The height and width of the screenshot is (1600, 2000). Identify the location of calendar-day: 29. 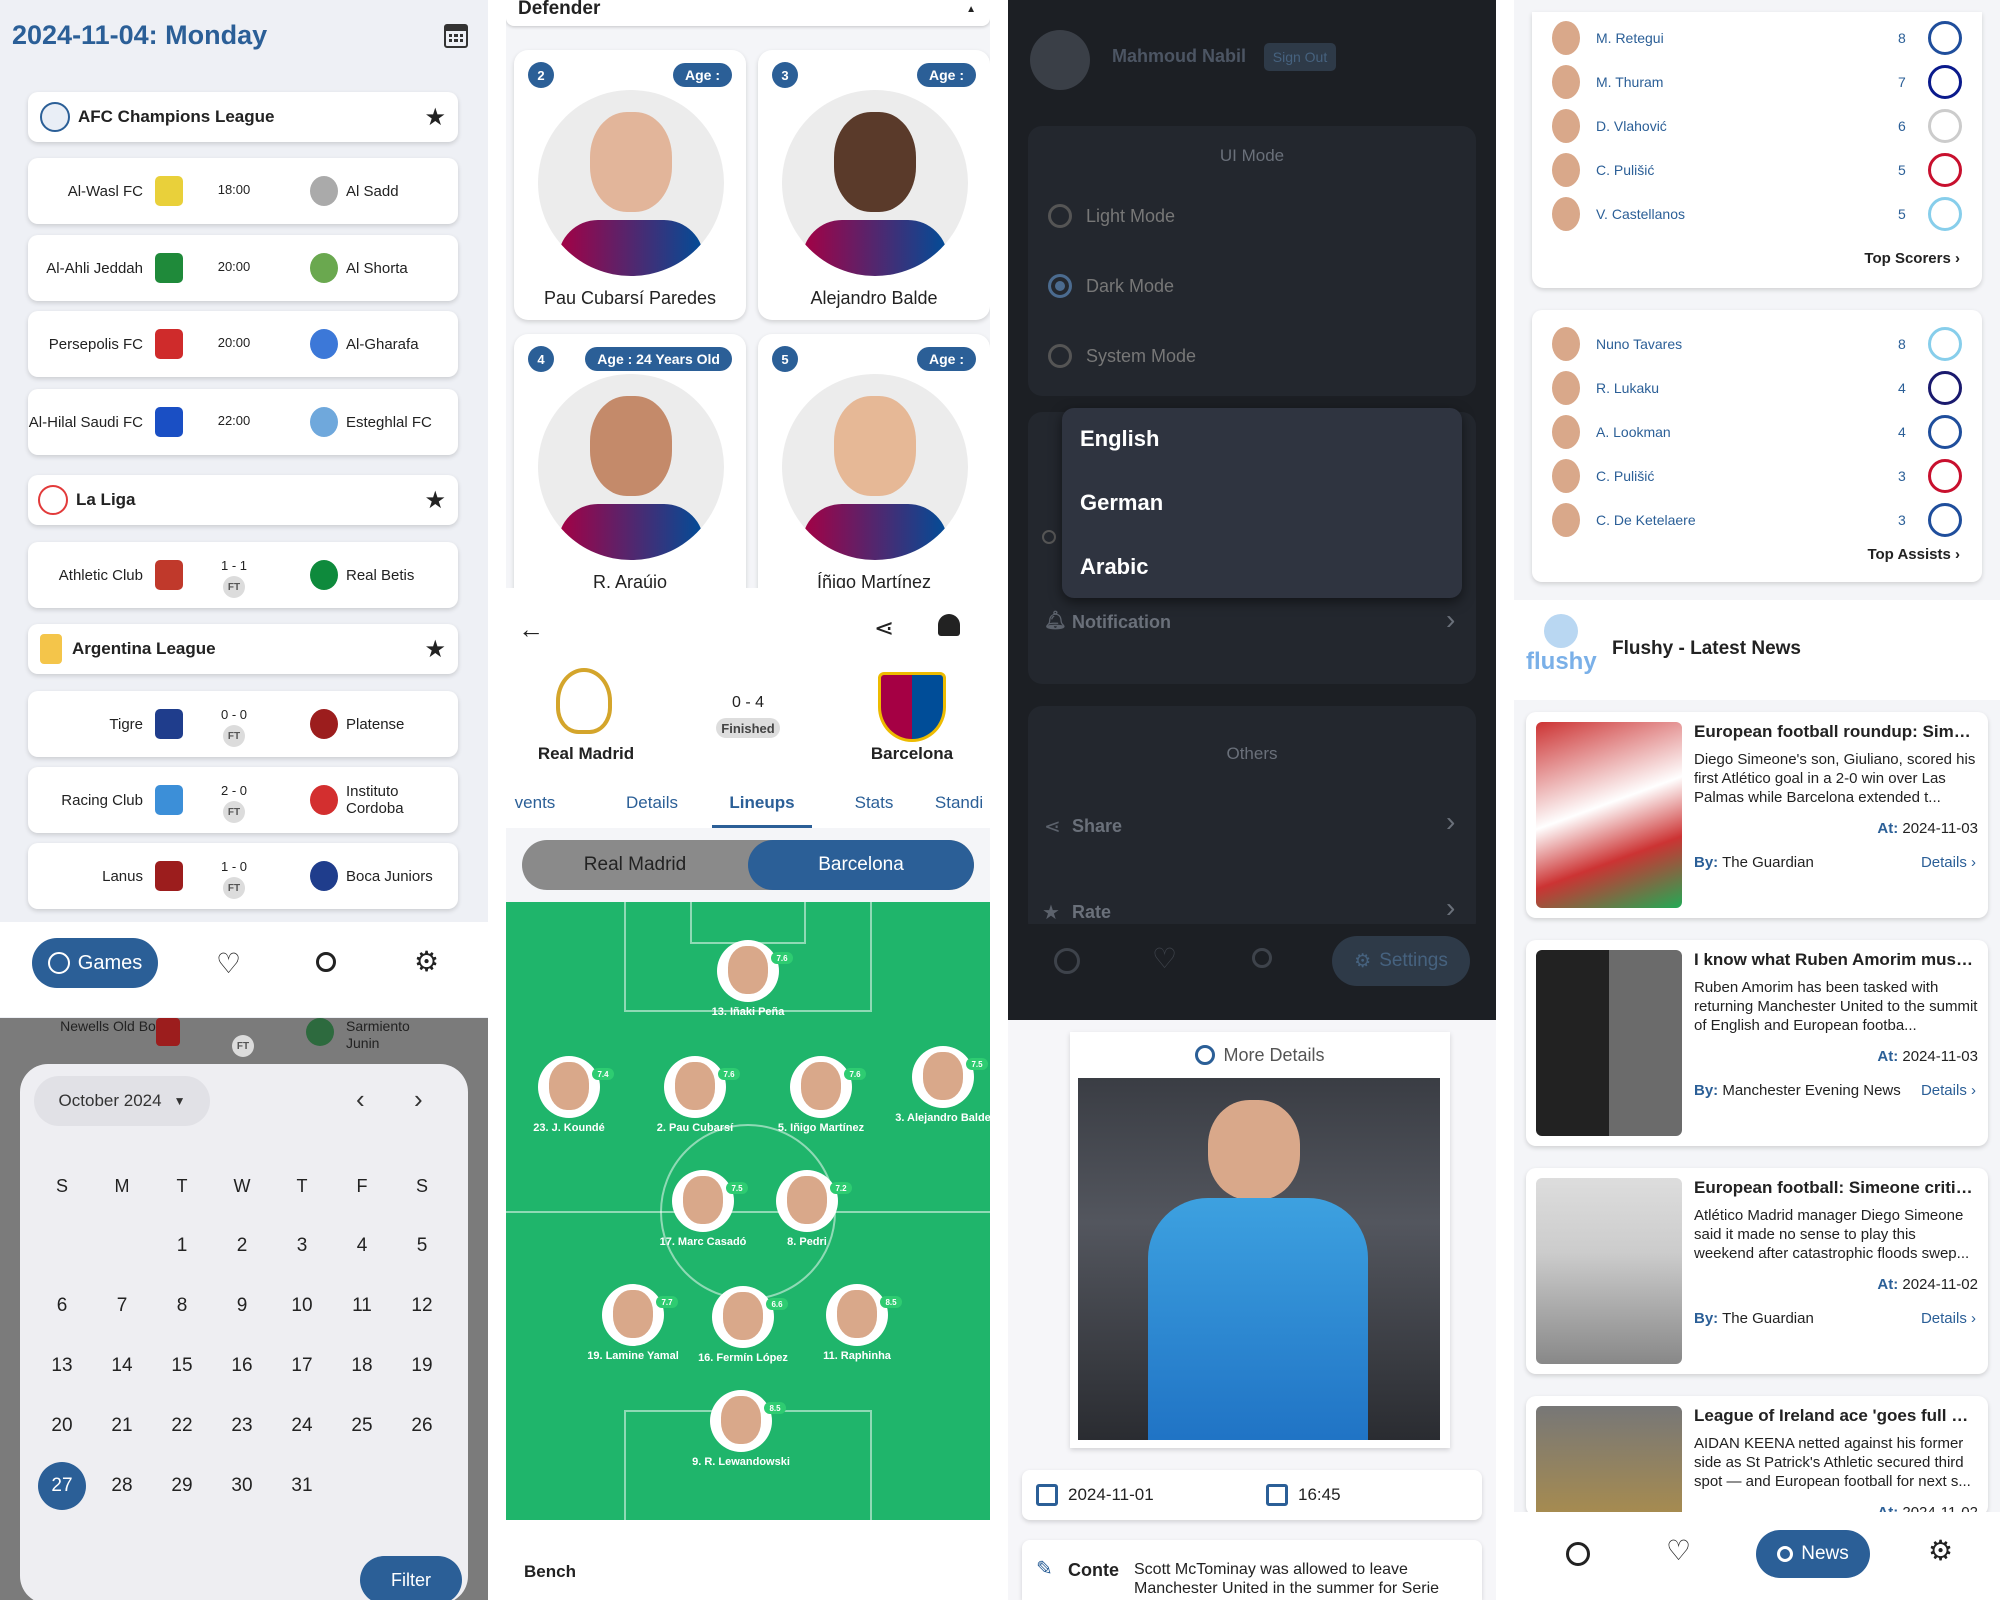
(182, 1486).